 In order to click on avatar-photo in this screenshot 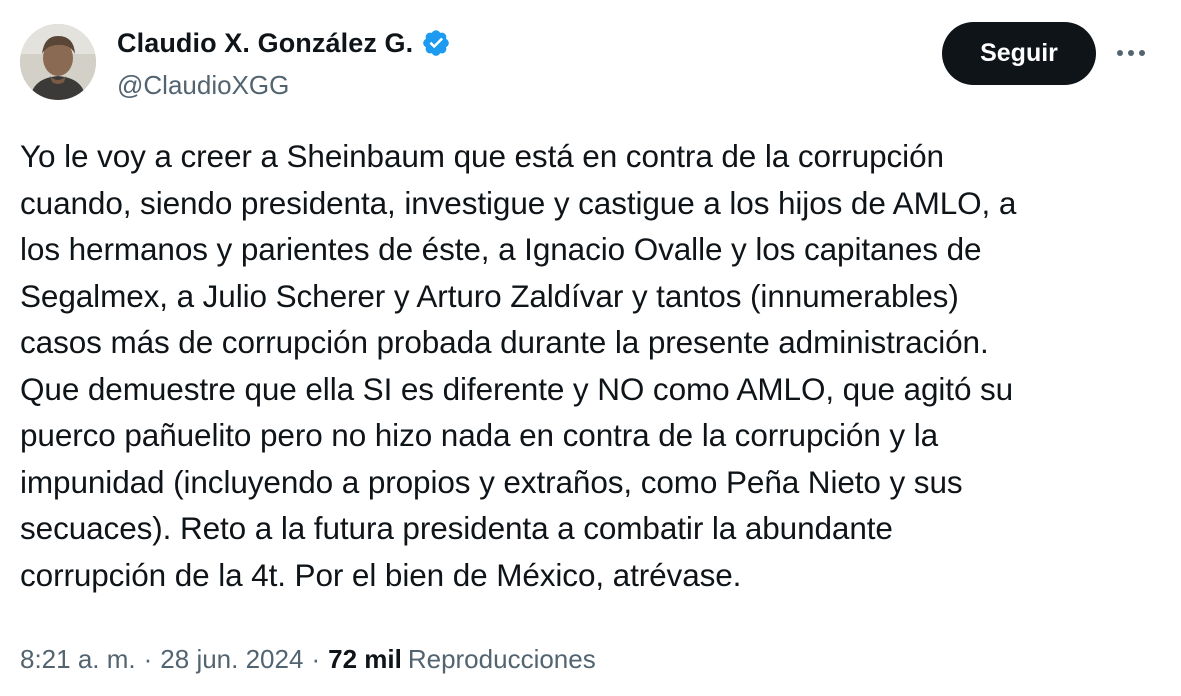, I will do `click(58, 62)`.